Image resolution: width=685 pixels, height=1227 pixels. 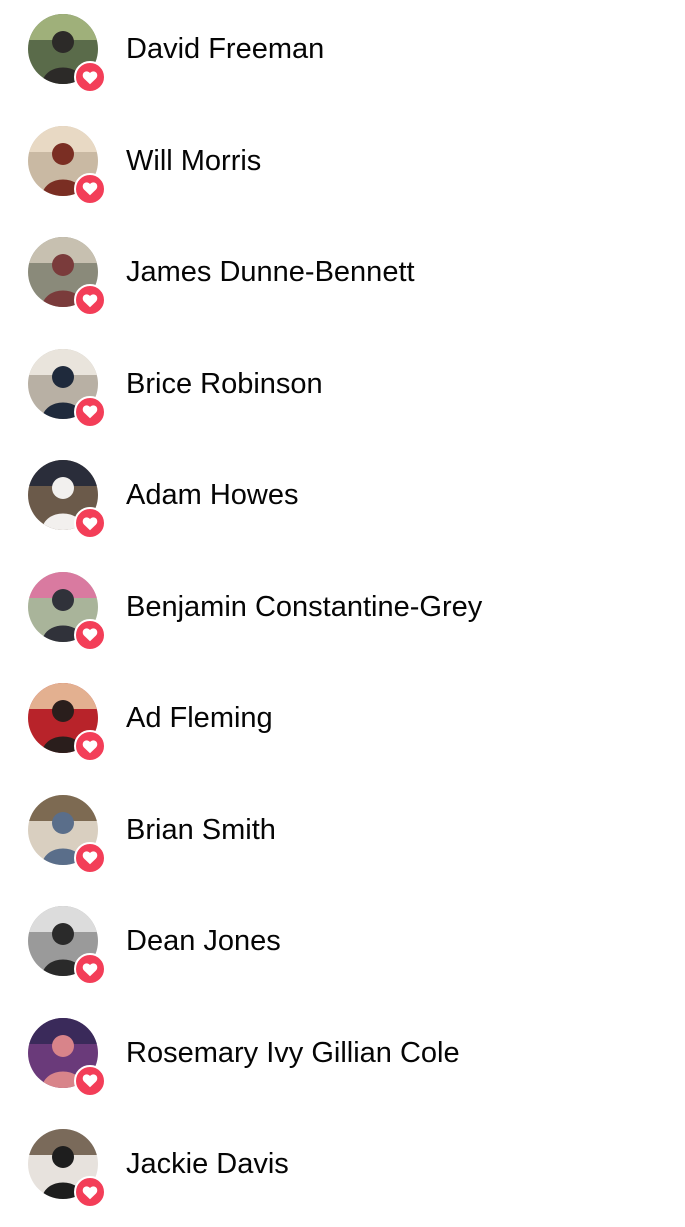 I want to click on person-name: Brian Smith, so click(x=201, y=830).